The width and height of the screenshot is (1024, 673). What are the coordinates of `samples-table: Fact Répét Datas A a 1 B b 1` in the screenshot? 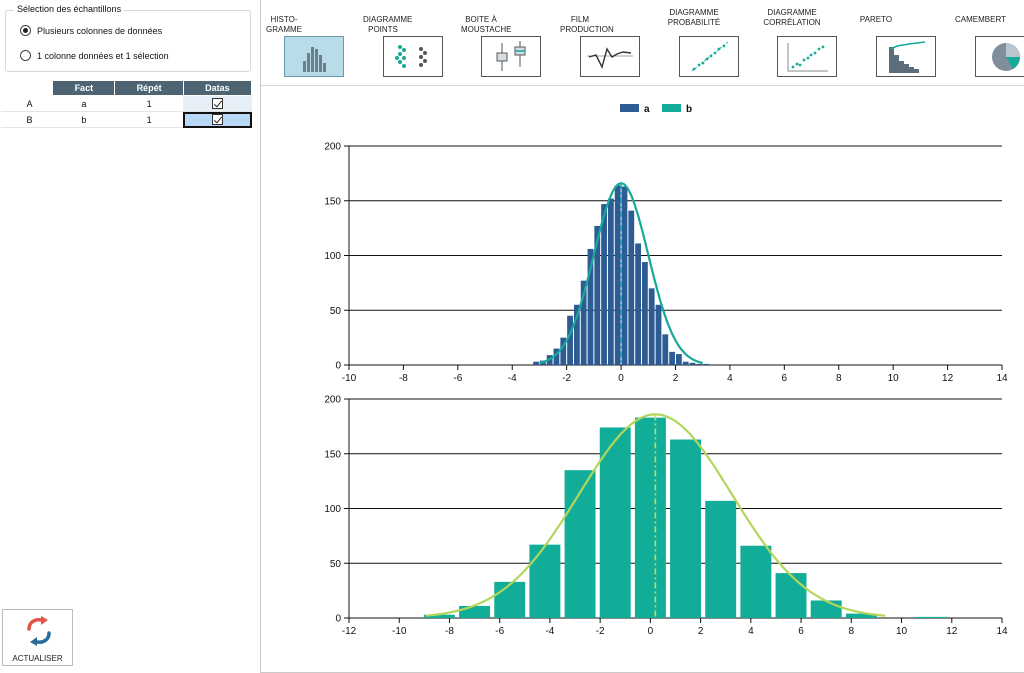 It's located at (126, 104).